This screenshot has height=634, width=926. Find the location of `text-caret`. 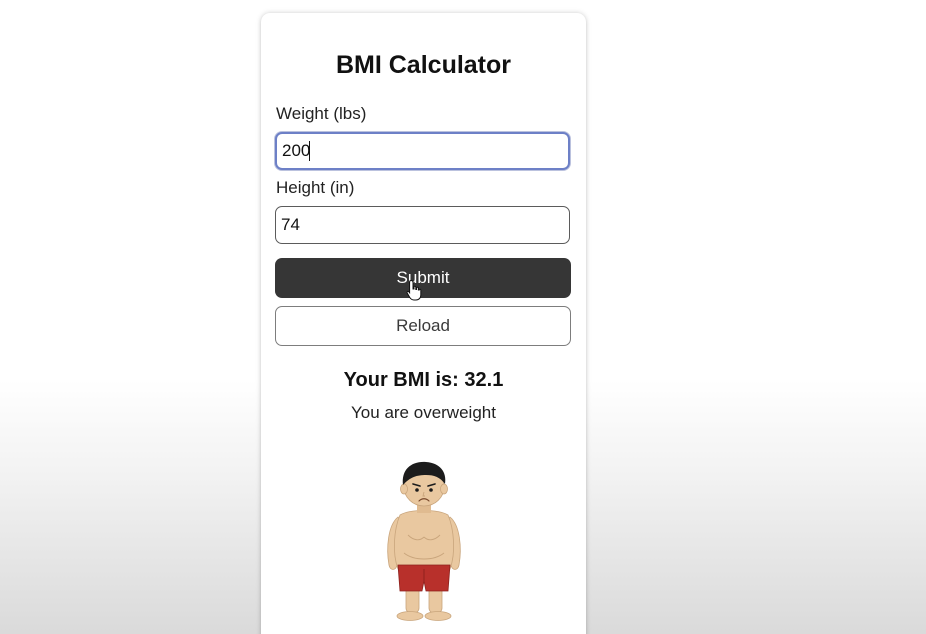

text-caret is located at coordinates (309, 151).